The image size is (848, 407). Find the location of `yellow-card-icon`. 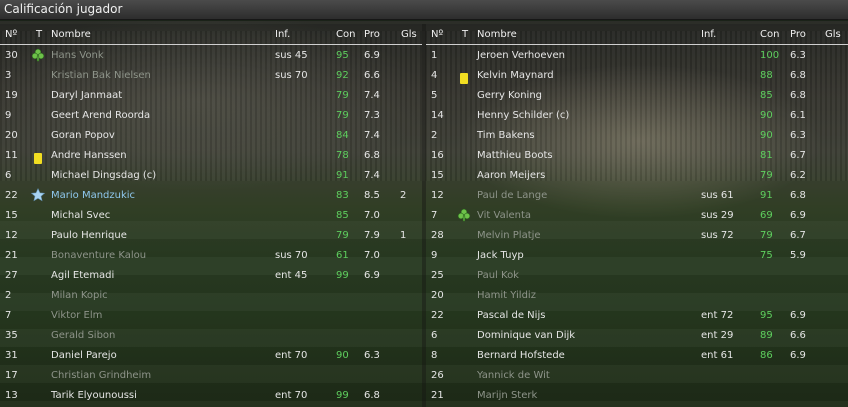

yellow-card-icon is located at coordinates (464, 76).